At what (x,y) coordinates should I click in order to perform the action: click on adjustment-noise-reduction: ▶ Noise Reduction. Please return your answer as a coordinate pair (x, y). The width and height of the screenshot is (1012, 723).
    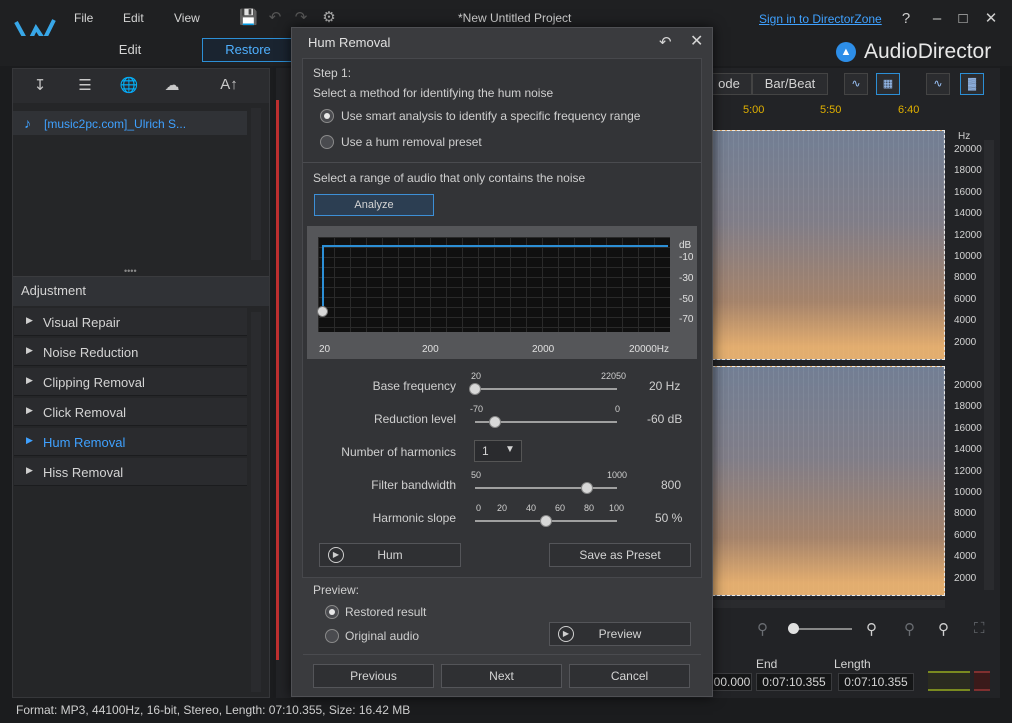
    Looking at the image, I should click on (130, 352).